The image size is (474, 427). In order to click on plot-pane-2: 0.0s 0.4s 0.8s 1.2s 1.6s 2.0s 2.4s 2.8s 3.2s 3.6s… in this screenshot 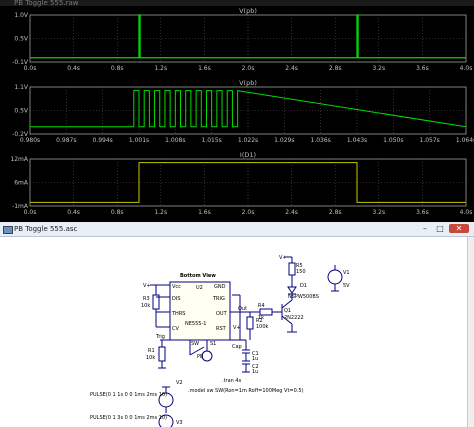, I will do `click(241, 183)`.